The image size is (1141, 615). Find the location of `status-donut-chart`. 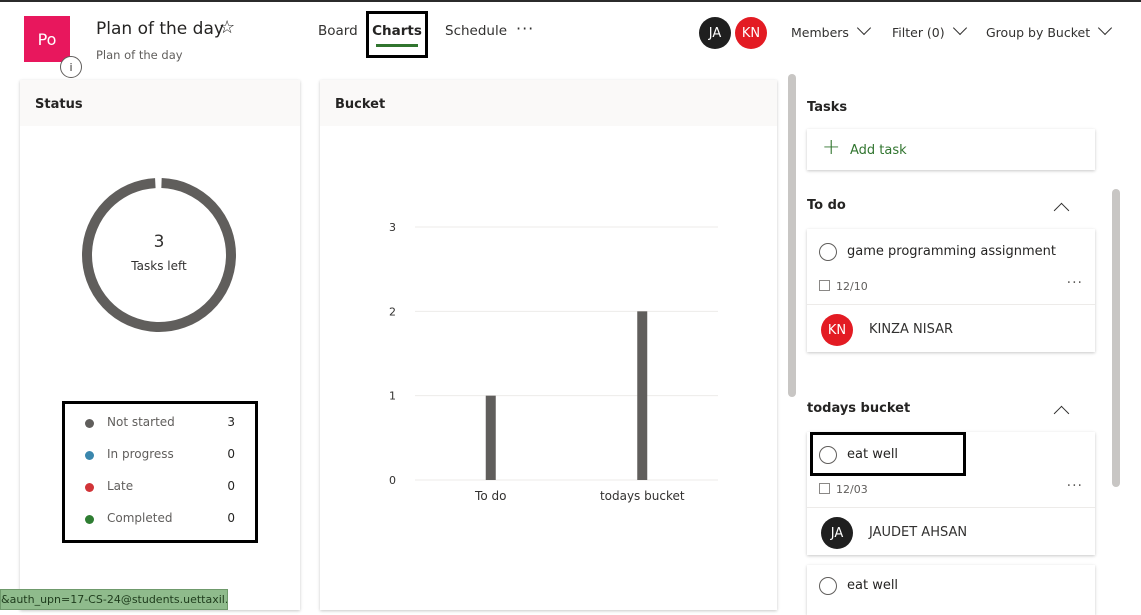

status-donut-chart is located at coordinates (158, 255).